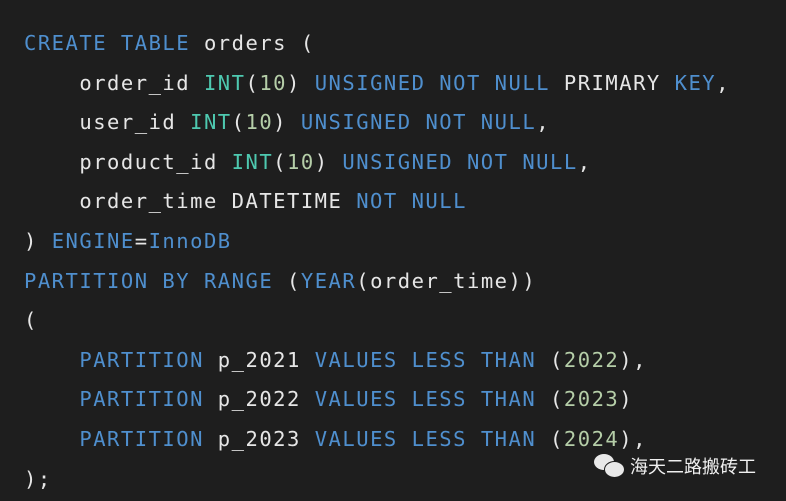 The height and width of the screenshot is (501, 786). What do you see at coordinates (411, 201) in the screenshot?
I see `code-token: NOT NULL` at bounding box center [411, 201].